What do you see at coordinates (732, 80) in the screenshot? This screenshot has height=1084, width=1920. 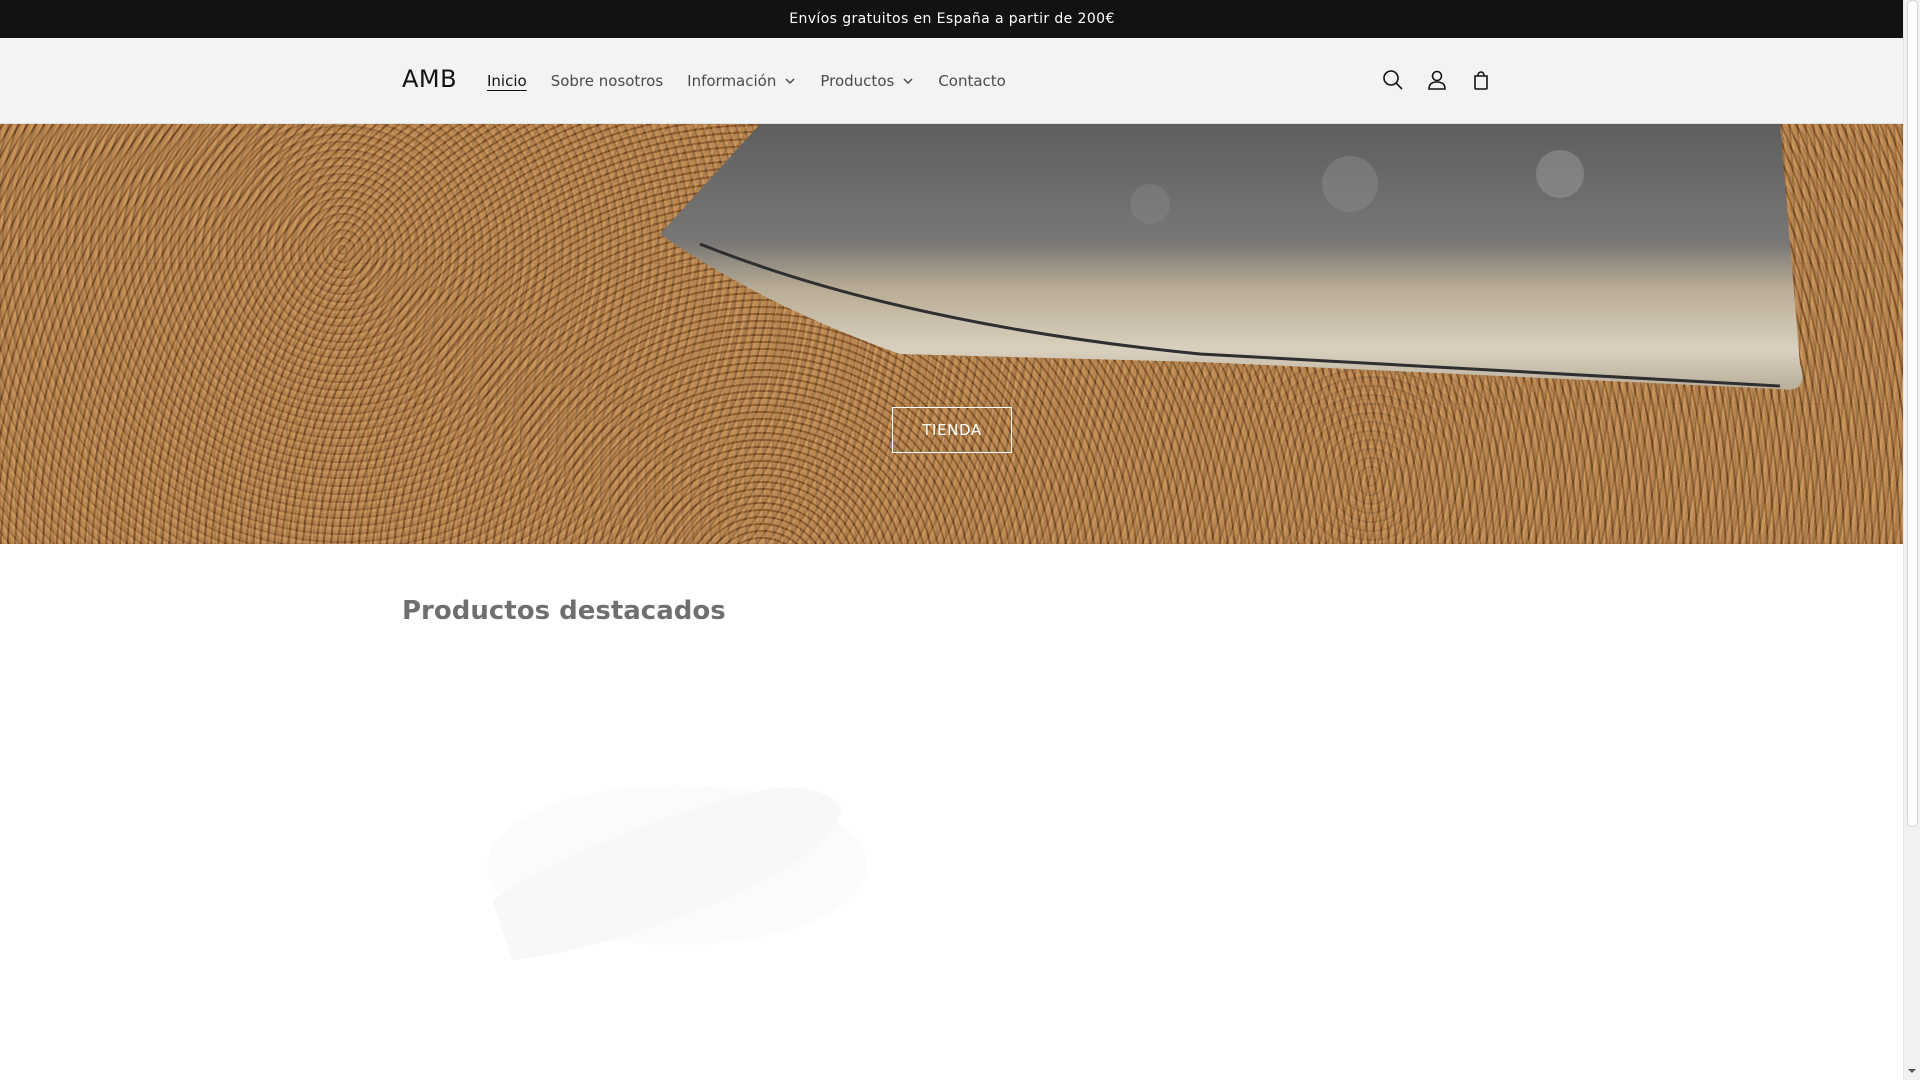 I see `nav-label: Información` at bounding box center [732, 80].